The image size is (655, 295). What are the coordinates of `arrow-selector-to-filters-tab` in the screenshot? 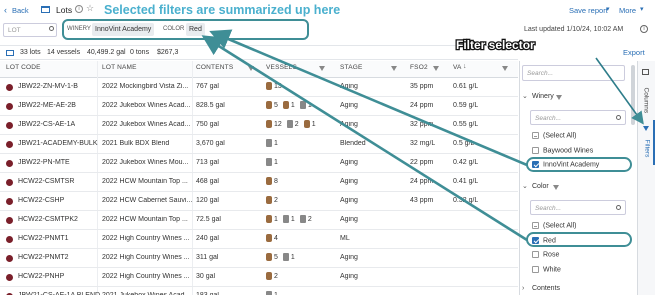 It's located at (619, 91).